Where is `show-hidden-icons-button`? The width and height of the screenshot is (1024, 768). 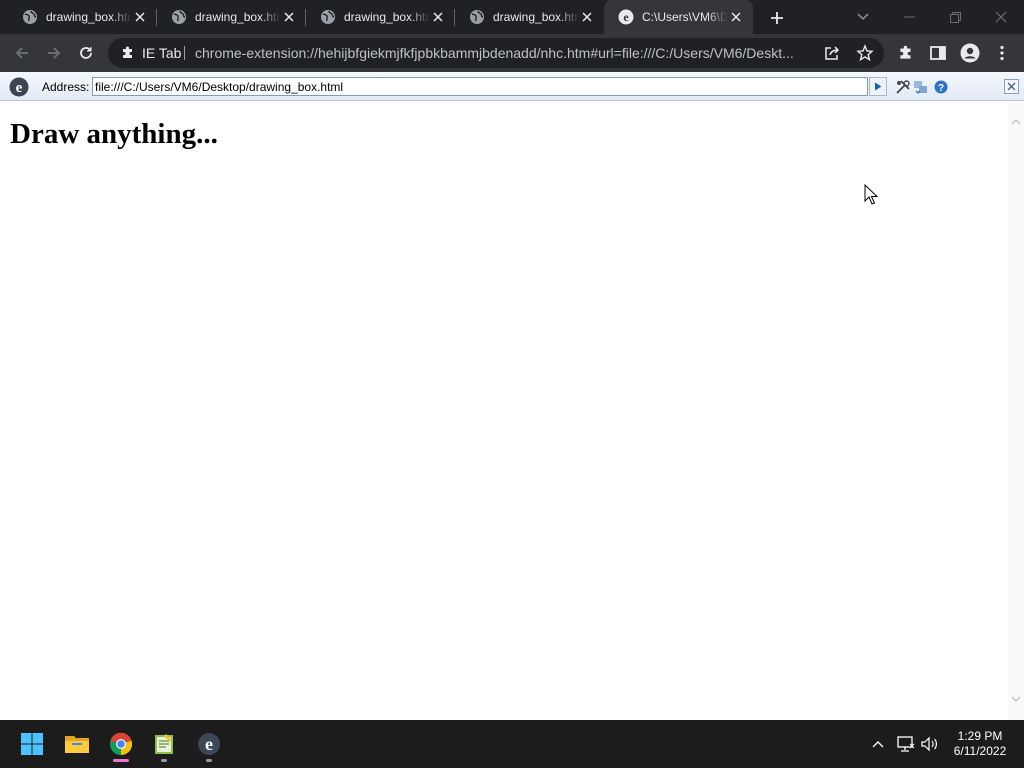
show-hidden-icons-button is located at coordinates (878, 744).